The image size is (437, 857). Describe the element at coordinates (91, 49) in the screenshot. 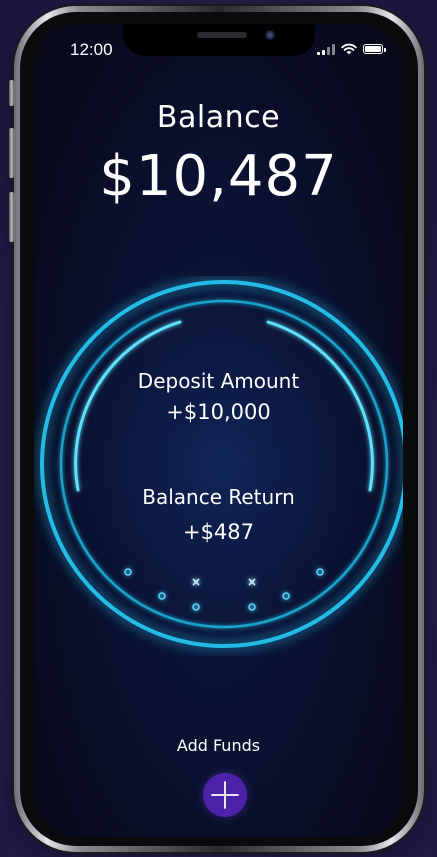

I see `status-time: 12:00` at that location.